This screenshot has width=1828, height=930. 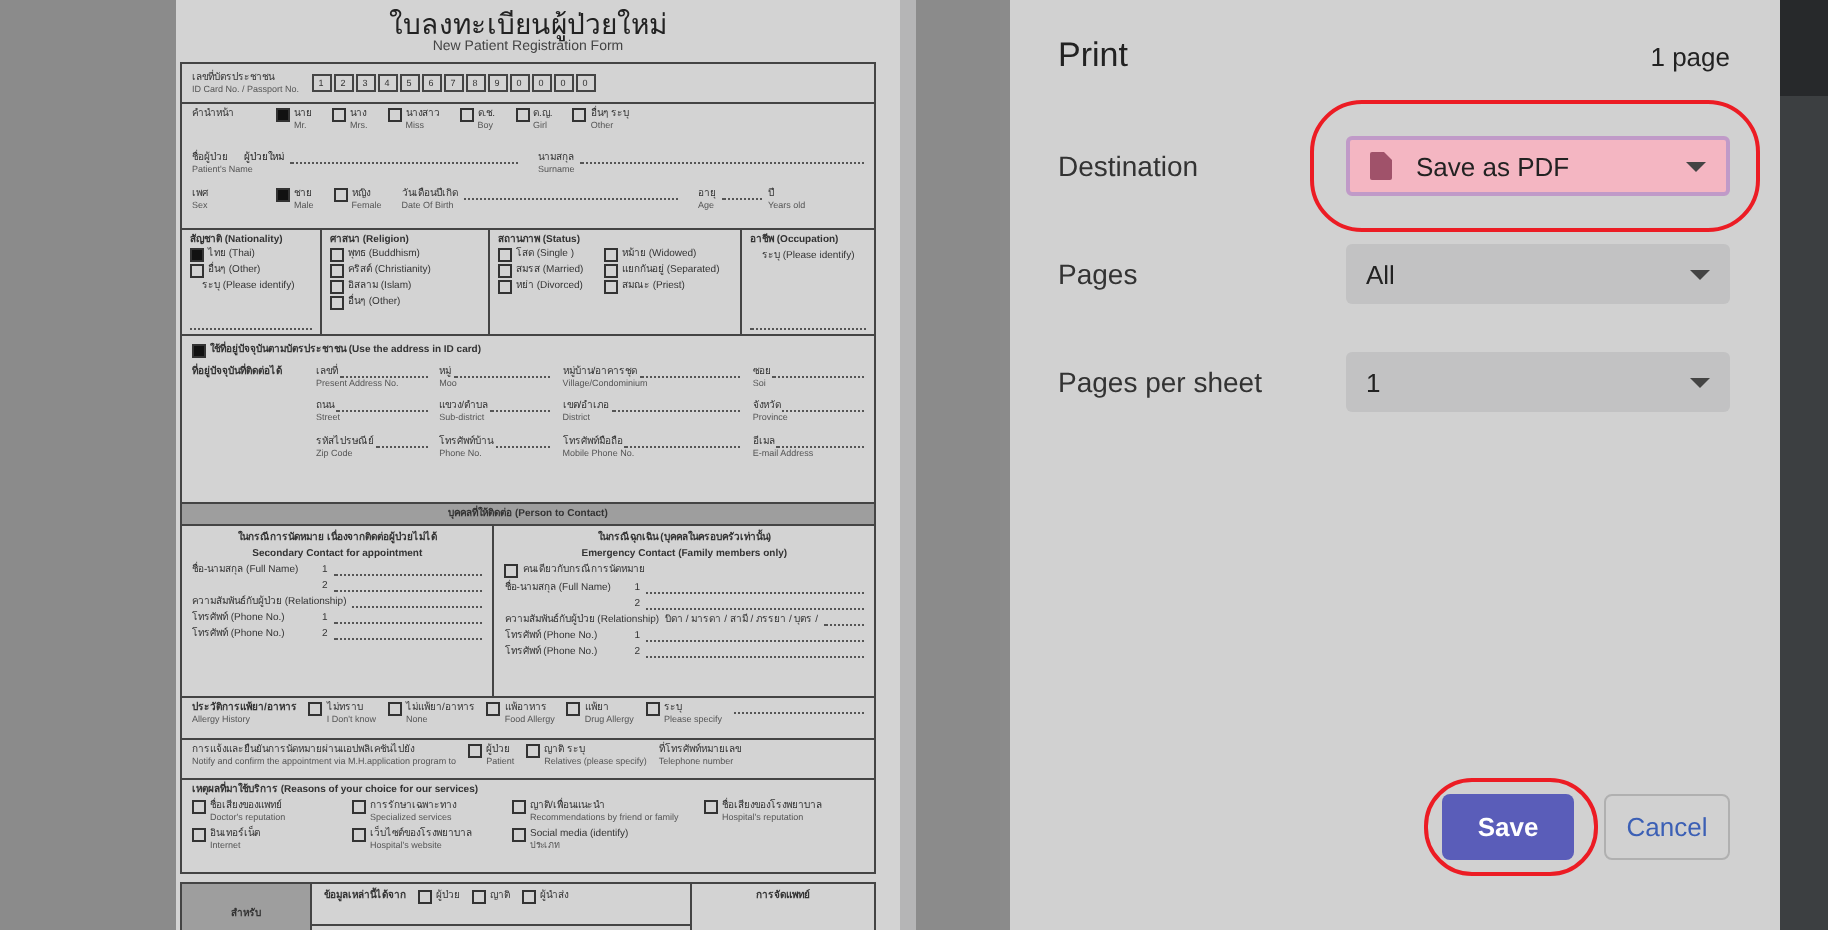 I want to click on setting-label: Pages, so click(x=1098, y=274).